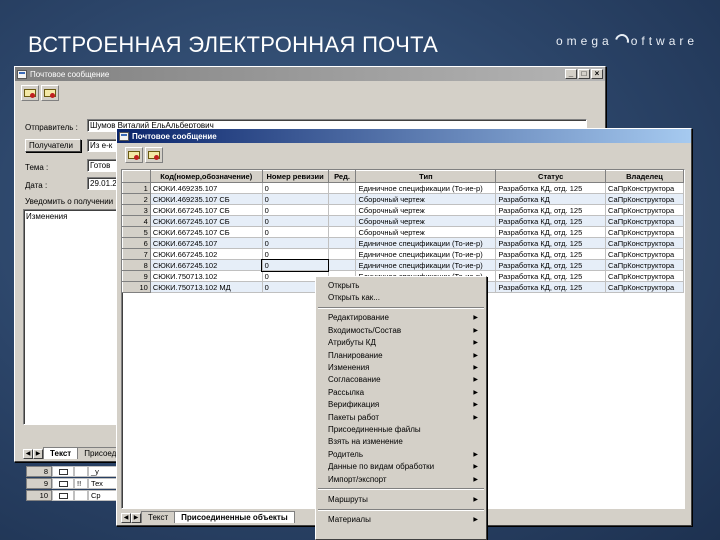 The height and width of the screenshot is (540, 720). What do you see at coordinates (597, 74) in the screenshot?
I see `close-button: ×` at bounding box center [597, 74].